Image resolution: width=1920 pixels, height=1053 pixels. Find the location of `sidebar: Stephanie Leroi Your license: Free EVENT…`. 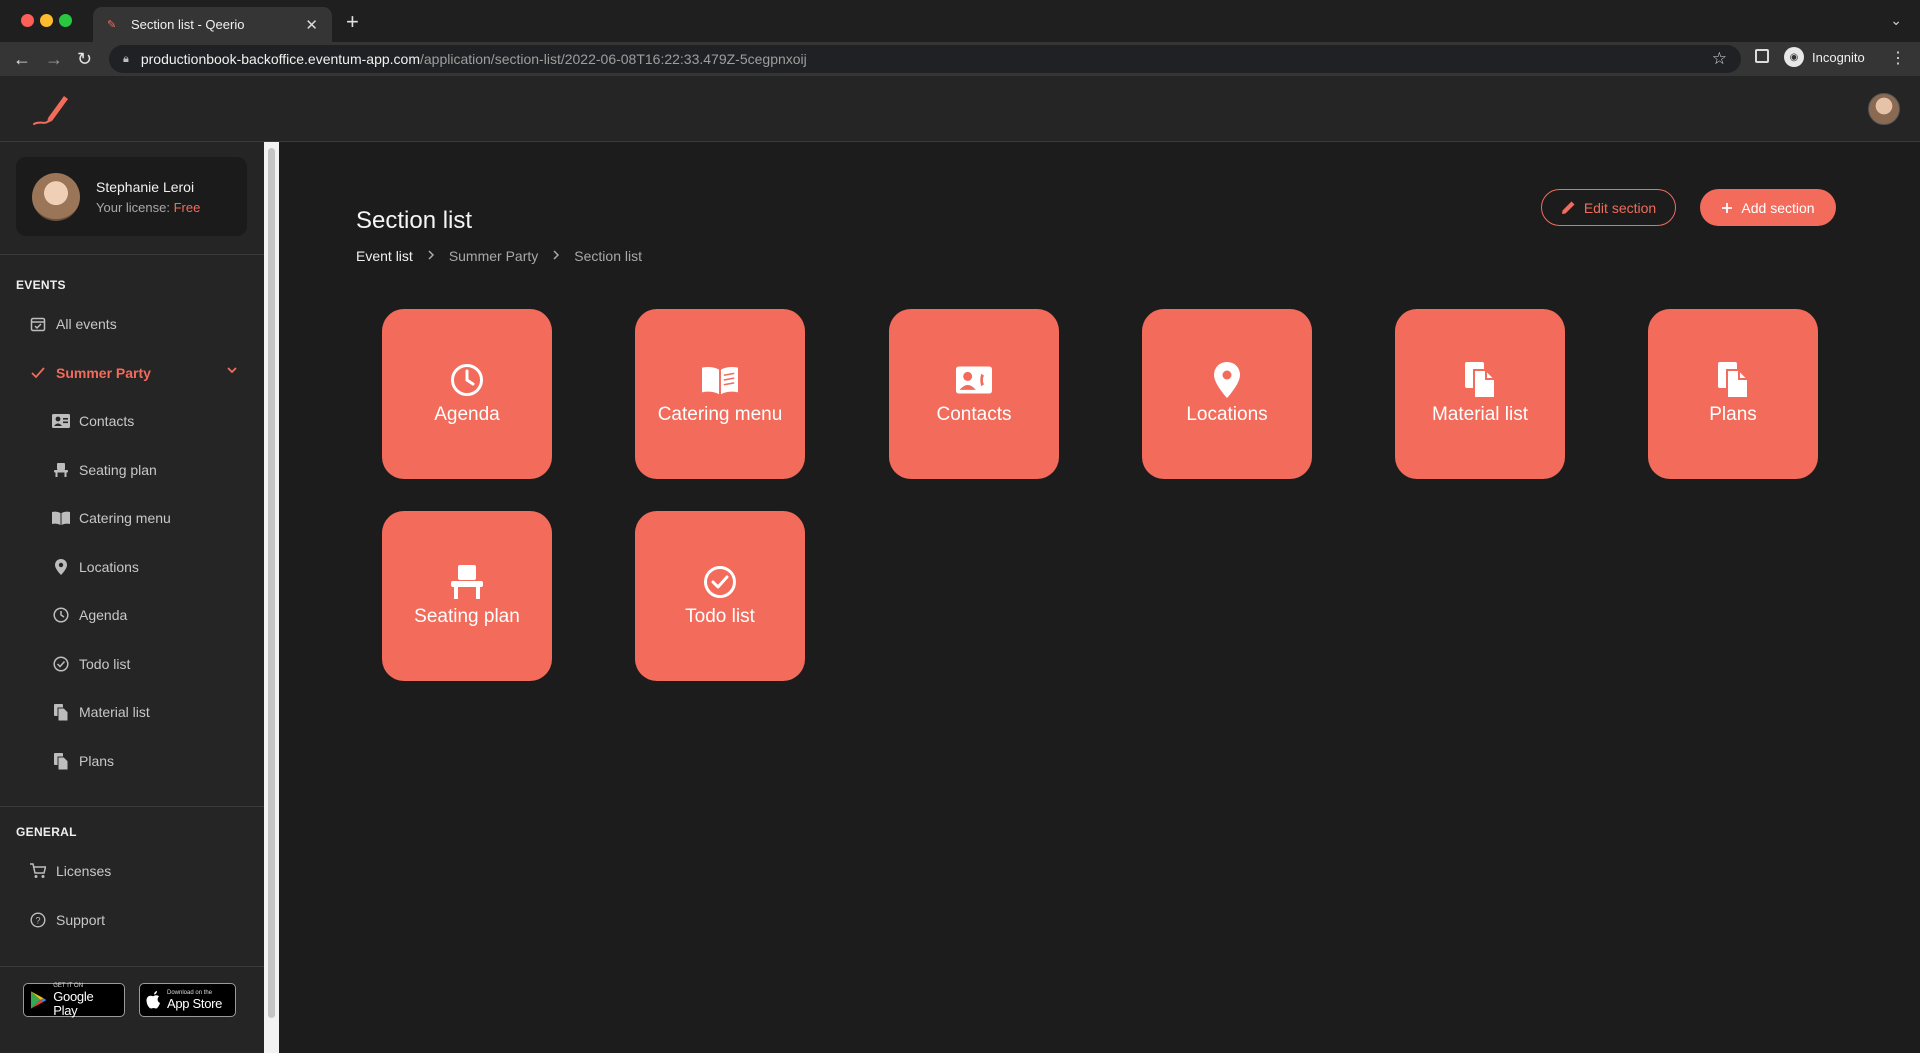

sidebar: Stephanie Leroi Your license: Free EVENT… is located at coordinates (132, 597).